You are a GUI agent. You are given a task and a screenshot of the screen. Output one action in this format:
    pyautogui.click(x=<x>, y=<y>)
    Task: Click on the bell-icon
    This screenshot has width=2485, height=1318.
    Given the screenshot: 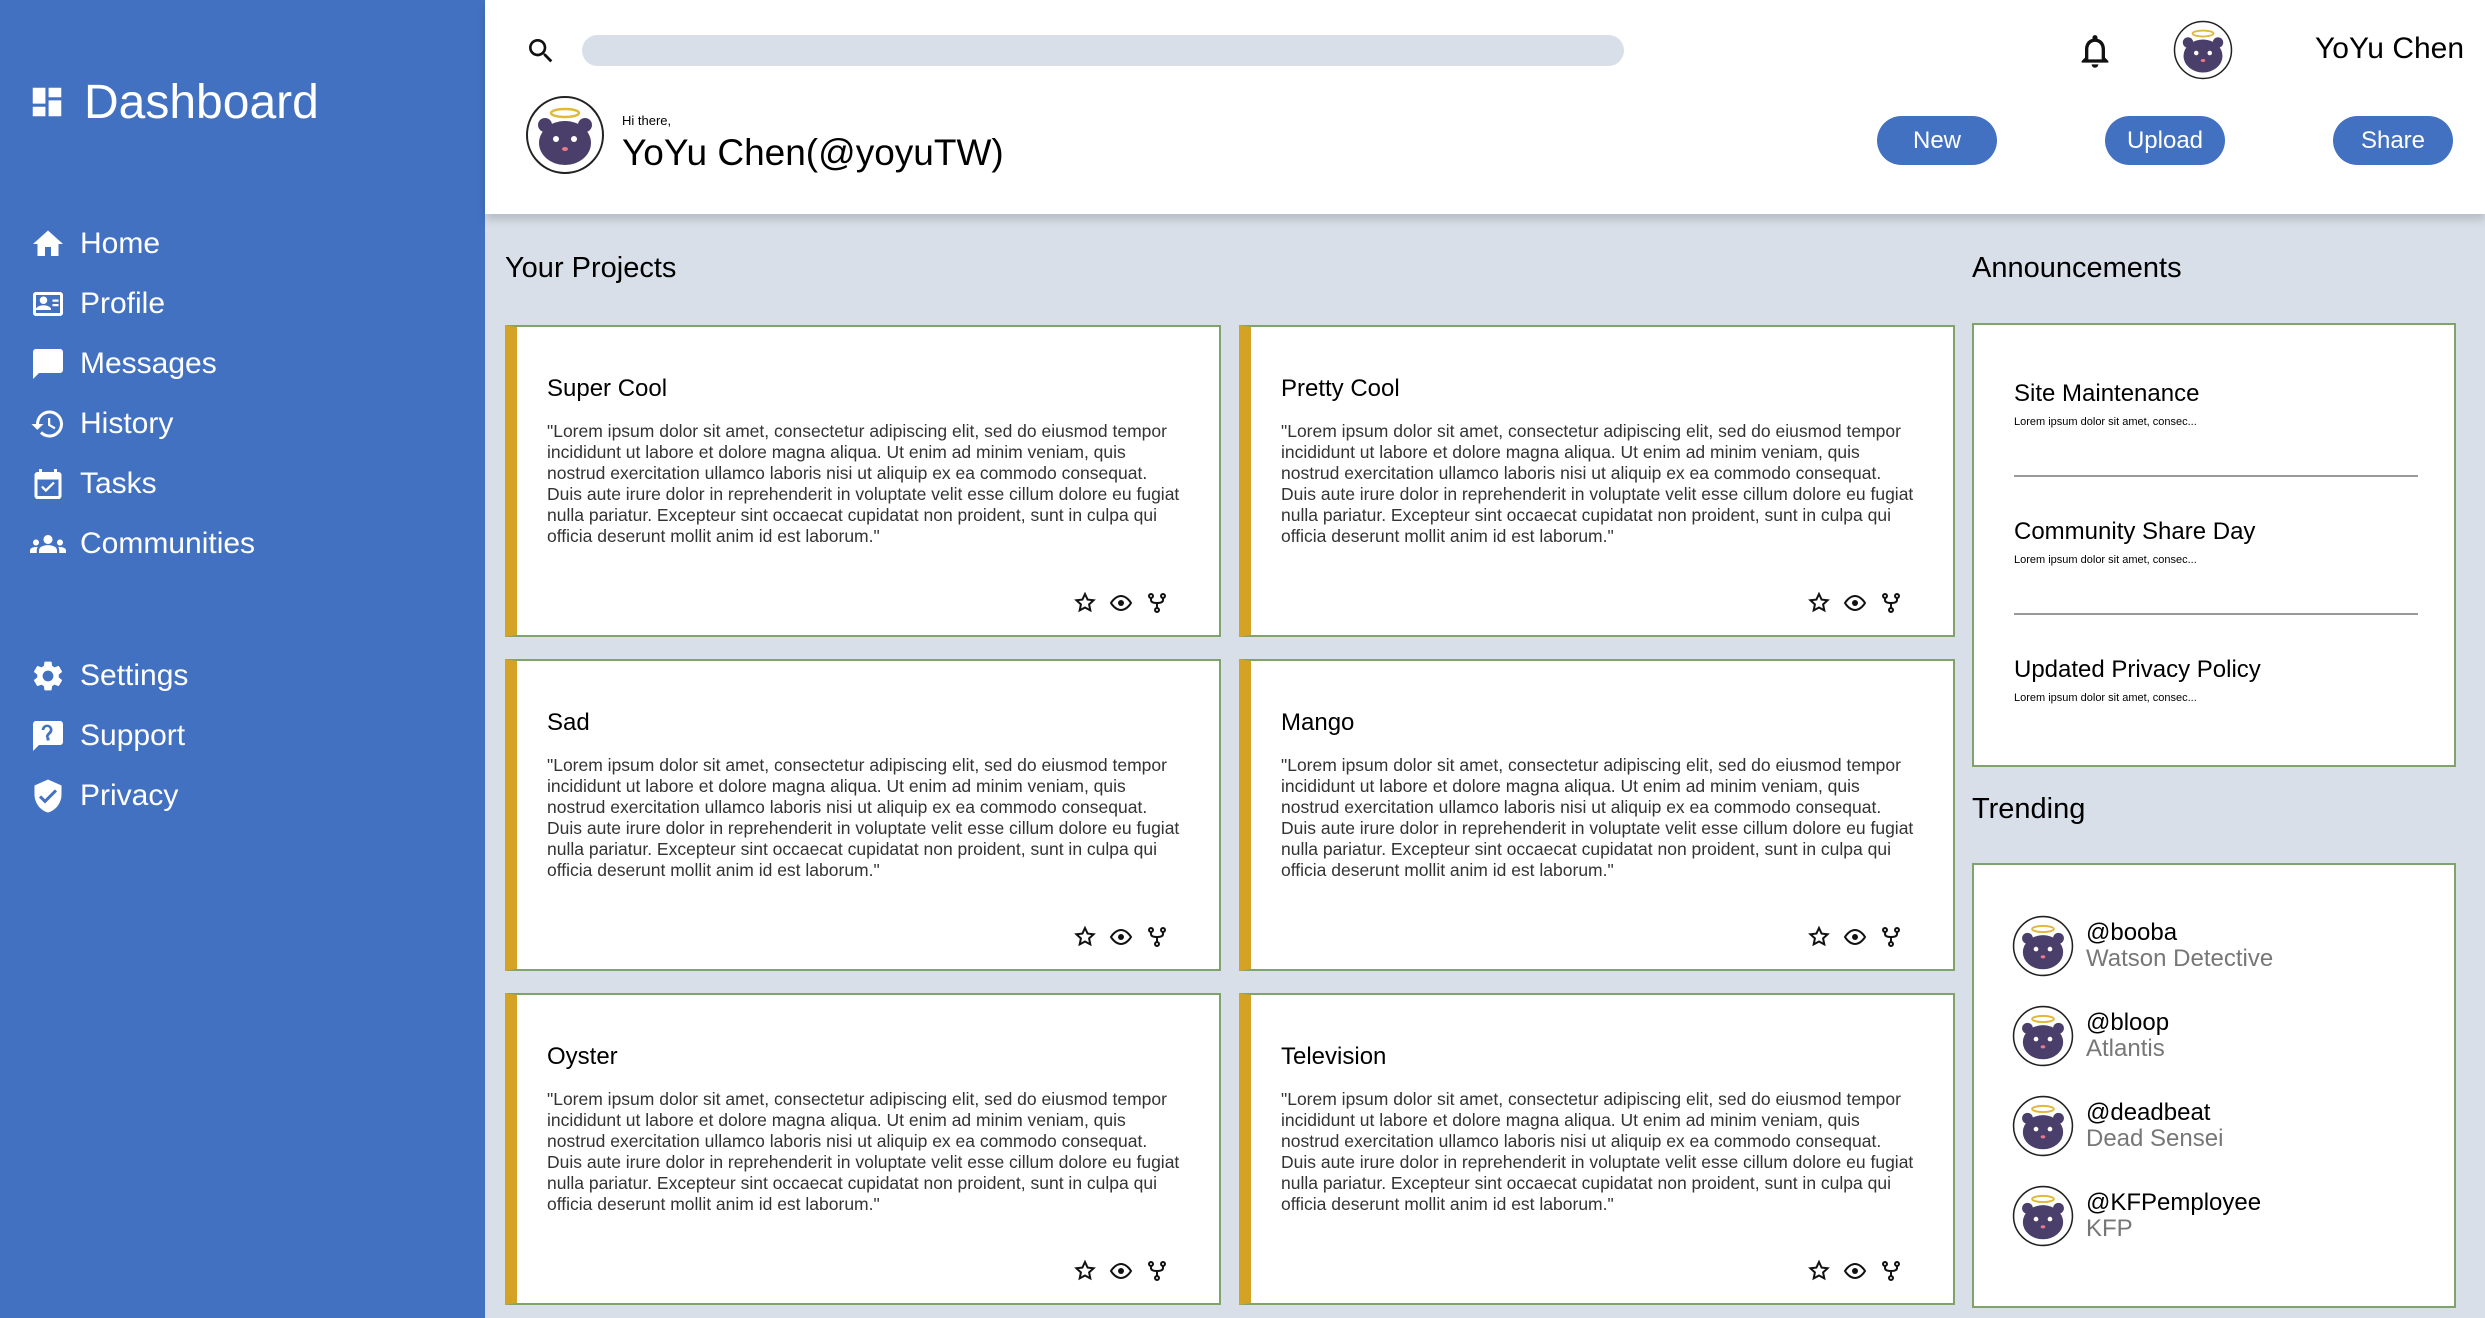 What is the action you would take?
    pyautogui.click(x=2095, y=51)
    